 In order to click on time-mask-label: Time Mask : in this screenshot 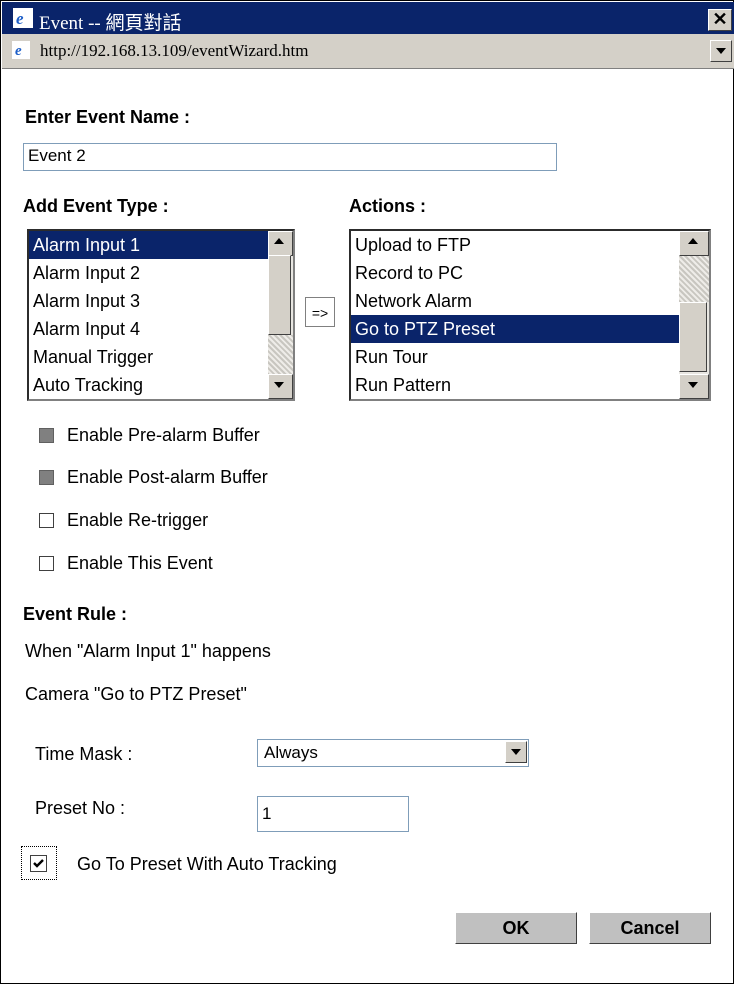, I will do `click(84, 754)`.